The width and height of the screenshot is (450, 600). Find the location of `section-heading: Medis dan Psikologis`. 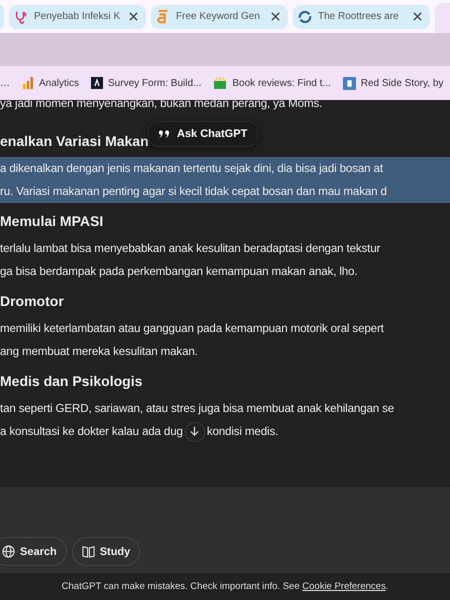

section-heading: Medis dan Psikologis is located at coordinates (71, 381).